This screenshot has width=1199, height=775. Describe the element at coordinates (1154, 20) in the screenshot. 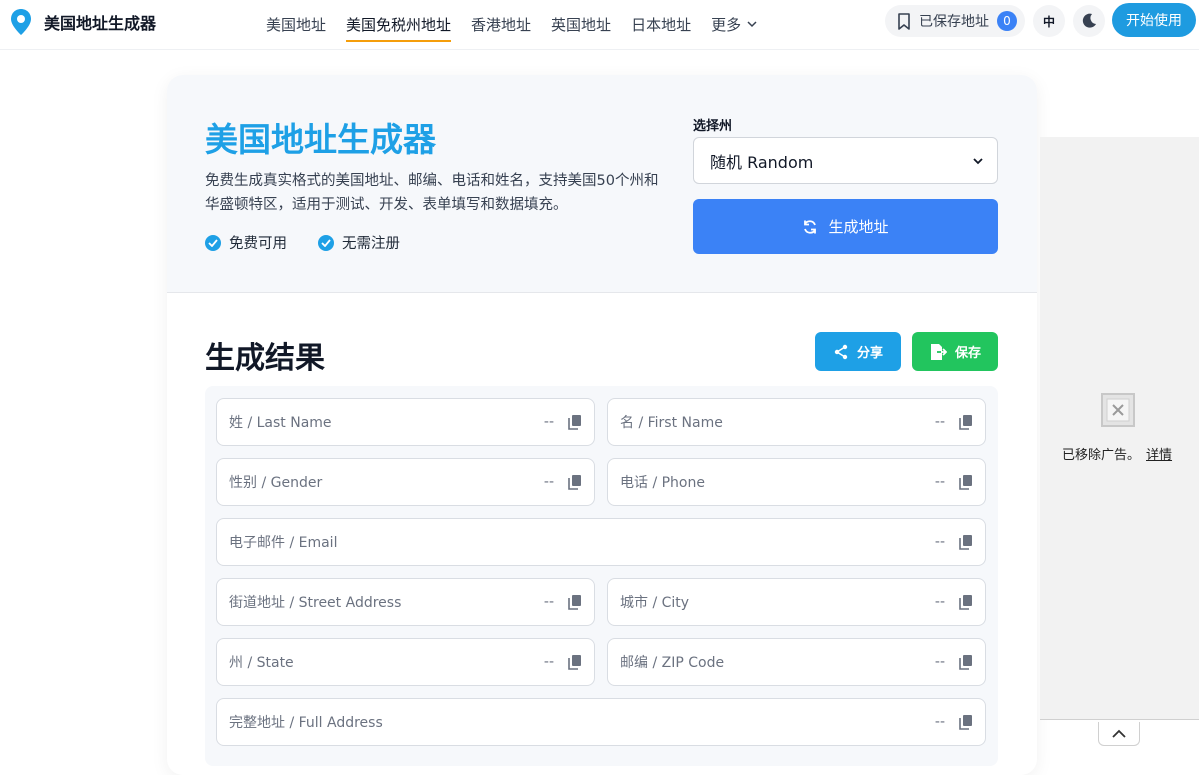

I see `get-started-button: 开始使用` at that location.